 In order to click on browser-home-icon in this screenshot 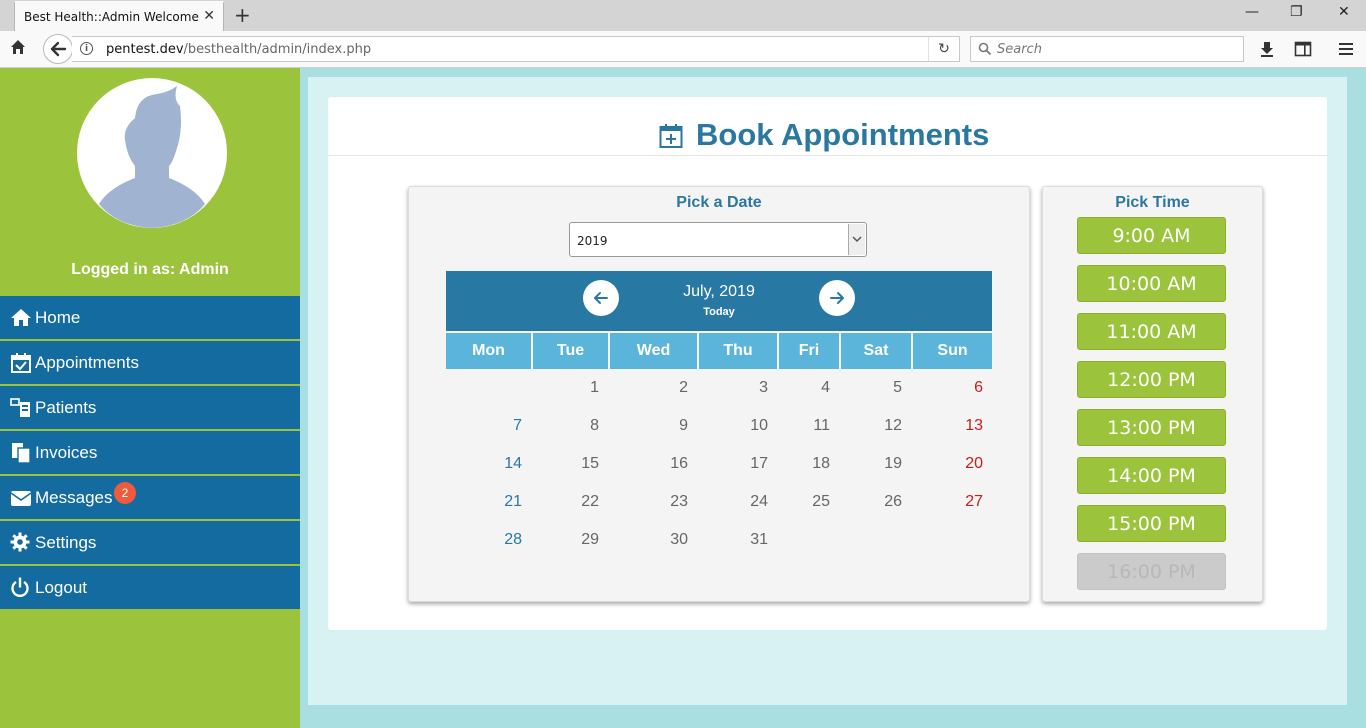, I will do `click(18, 47)`.